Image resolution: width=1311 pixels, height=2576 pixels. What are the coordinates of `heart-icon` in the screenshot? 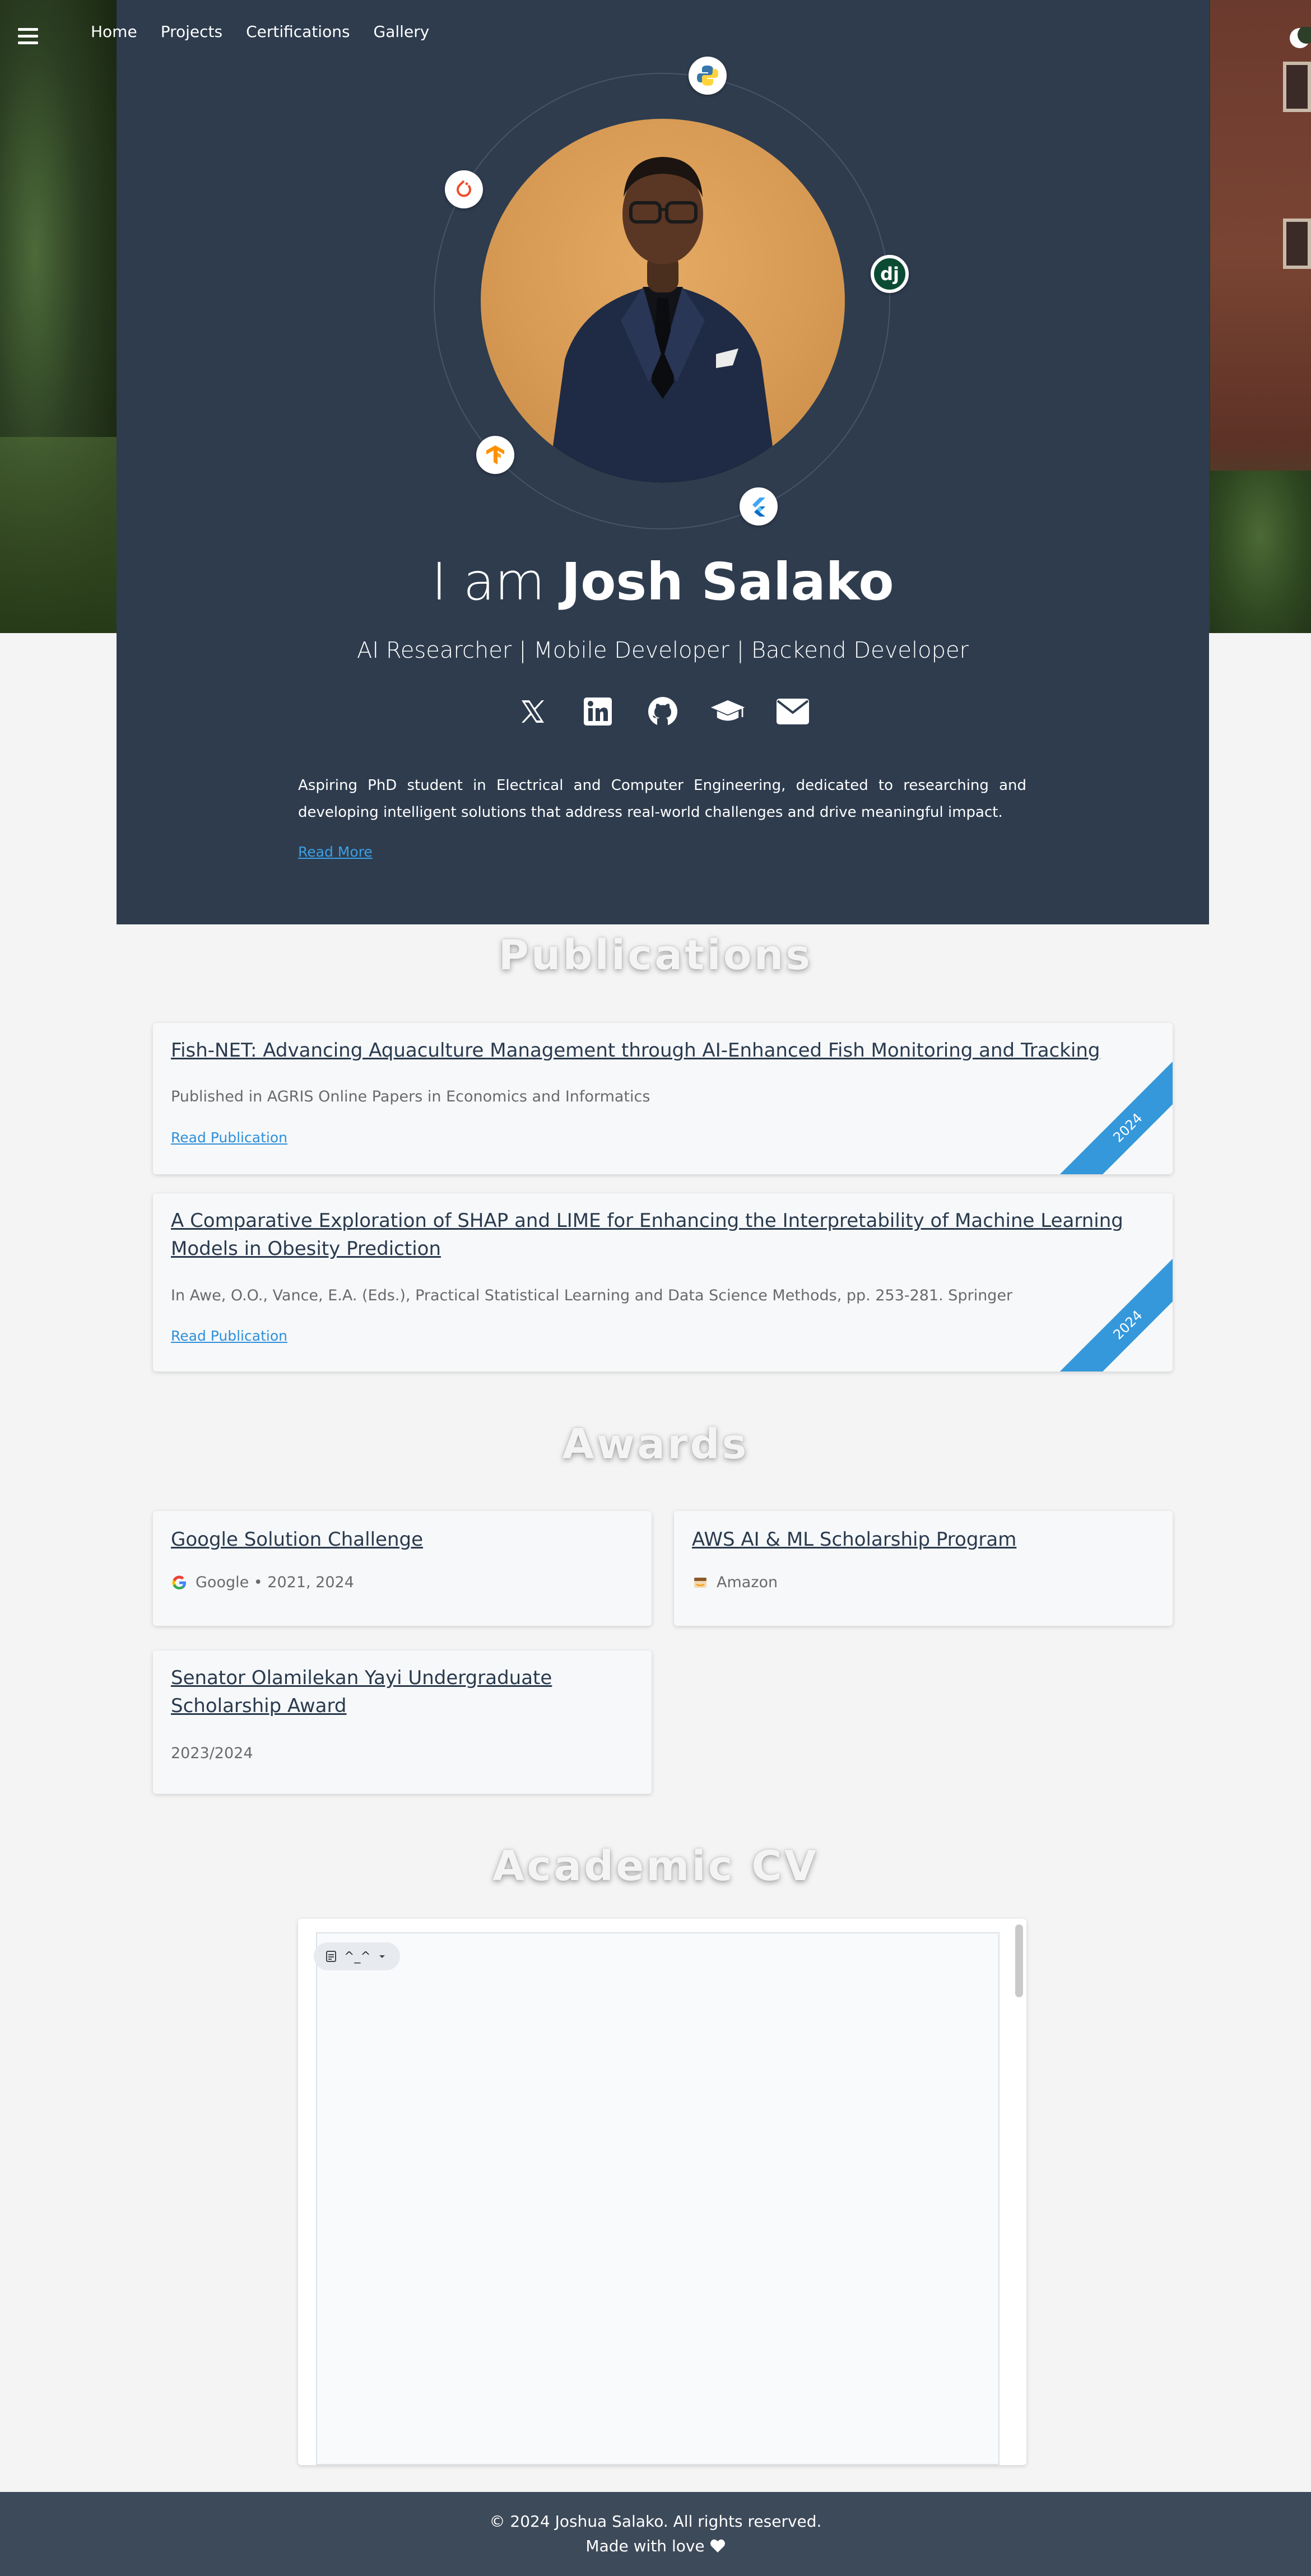 It's located at (717, 2545).